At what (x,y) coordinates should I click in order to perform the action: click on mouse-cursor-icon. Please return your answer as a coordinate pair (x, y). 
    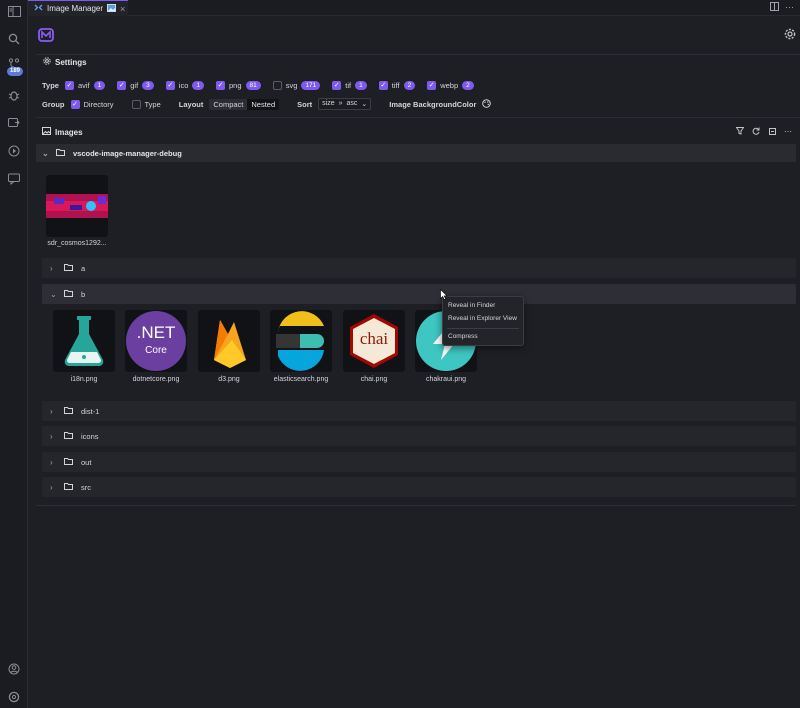
    Looking at the image, I should click on (444, 295).